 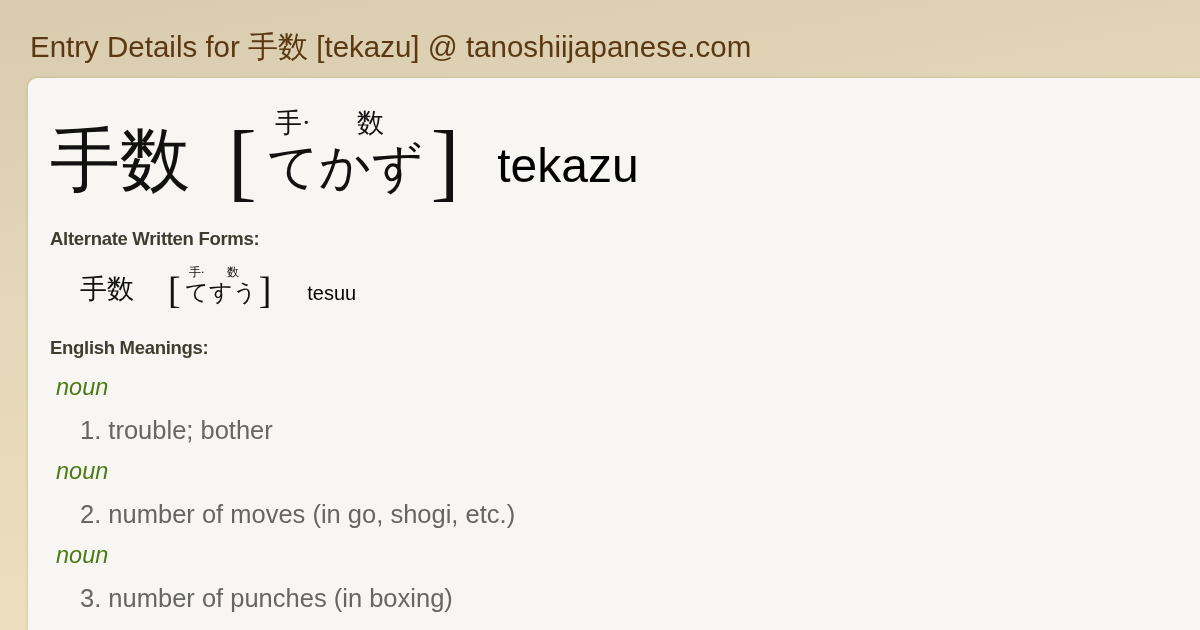 I want to click on romaji-reading: tesuu, so click(x=332, y=292).